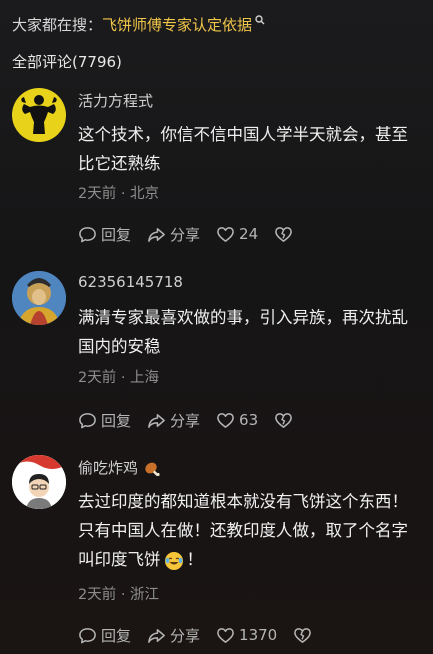  I want to click on like-count: 24, so click(249, 234).